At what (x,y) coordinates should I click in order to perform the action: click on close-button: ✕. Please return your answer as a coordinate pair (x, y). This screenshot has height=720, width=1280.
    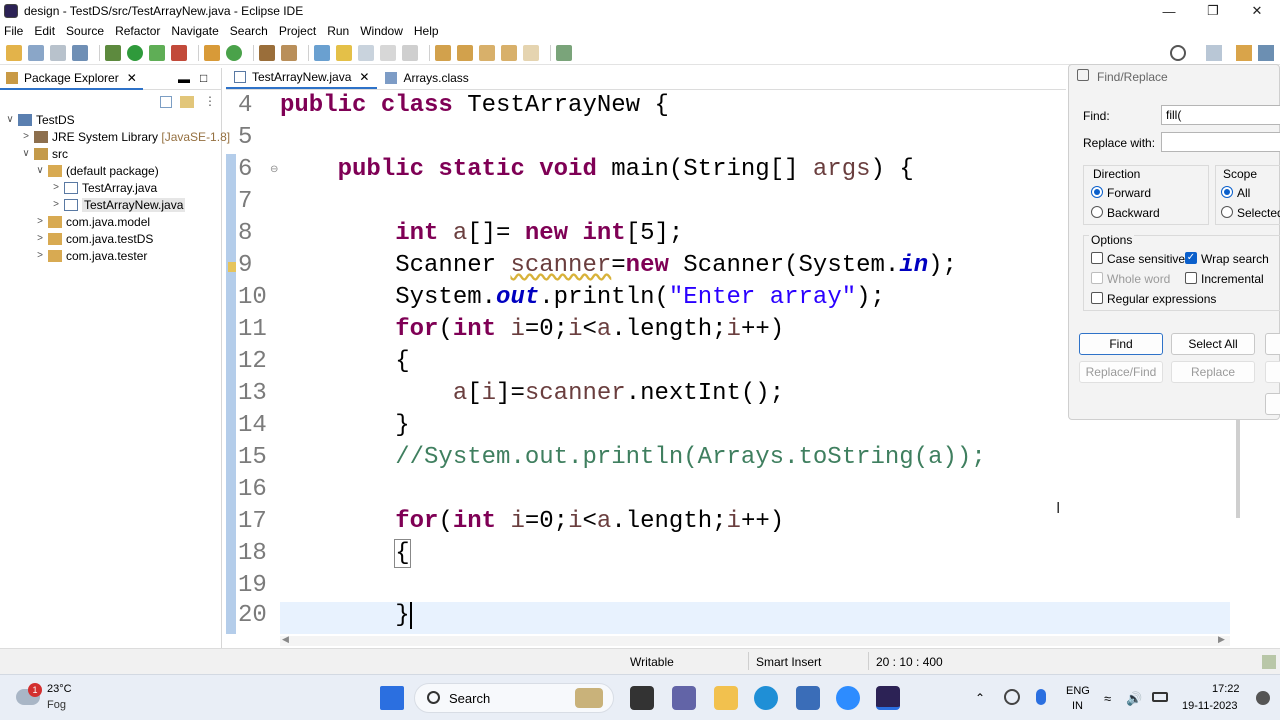
    Looking at the image, I should click on (1257, 11).